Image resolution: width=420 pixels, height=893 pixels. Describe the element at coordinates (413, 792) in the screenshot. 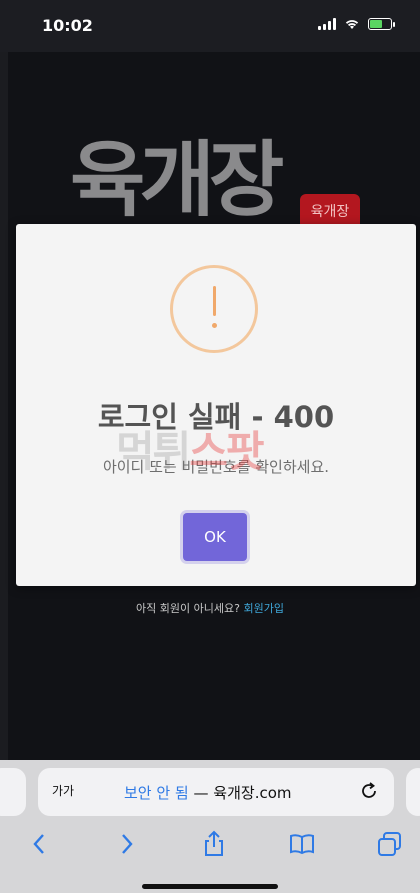

I see `next-tab-preview` at that location.